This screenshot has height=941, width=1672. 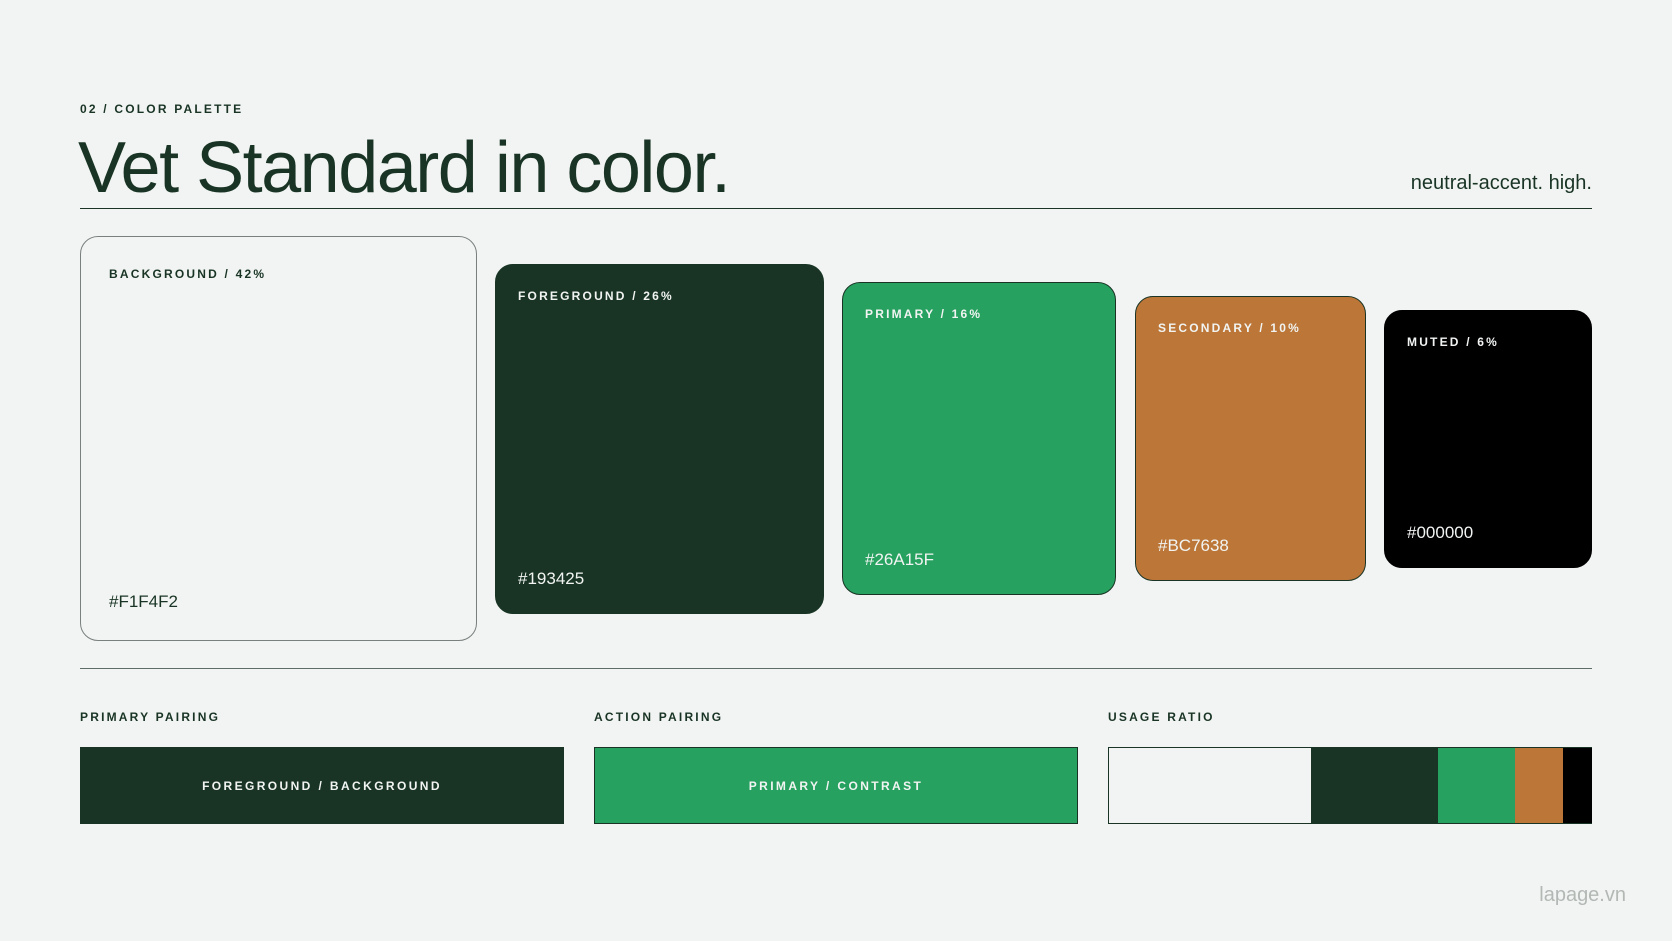 I want to click on page-title: Vet Standard in color., so click(x=404, y=168).